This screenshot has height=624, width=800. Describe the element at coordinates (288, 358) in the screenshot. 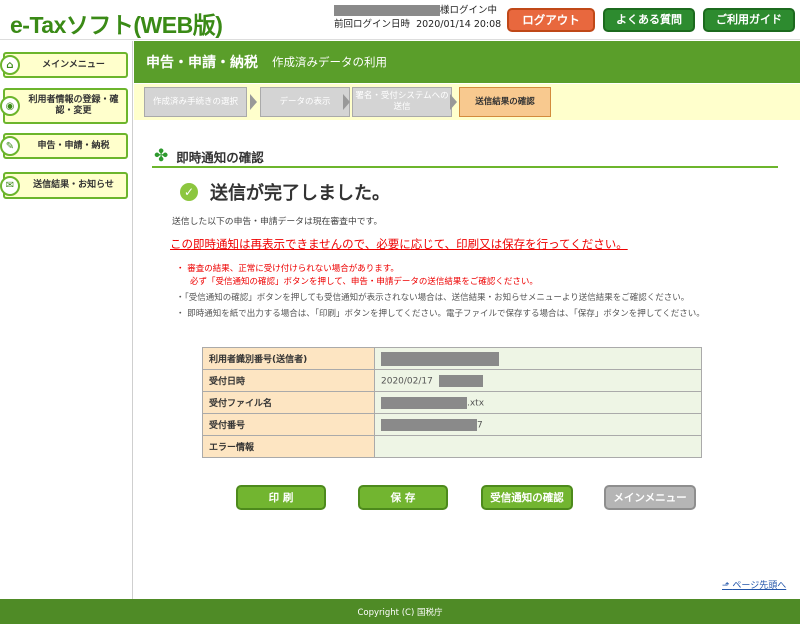

I see `table-key: 利用者識別番号(送信者)` at that location.